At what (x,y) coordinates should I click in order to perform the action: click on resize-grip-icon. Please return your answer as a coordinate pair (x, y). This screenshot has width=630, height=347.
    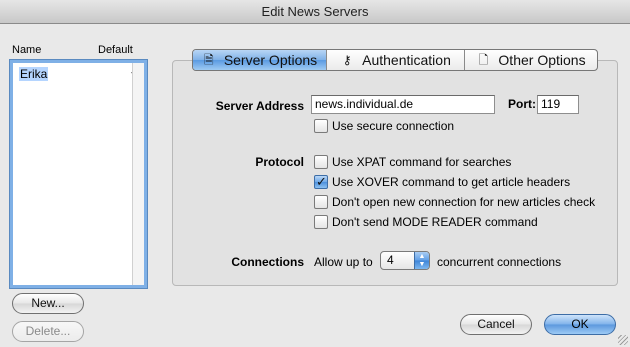
    Looking at the image, I should click on (623, 340).